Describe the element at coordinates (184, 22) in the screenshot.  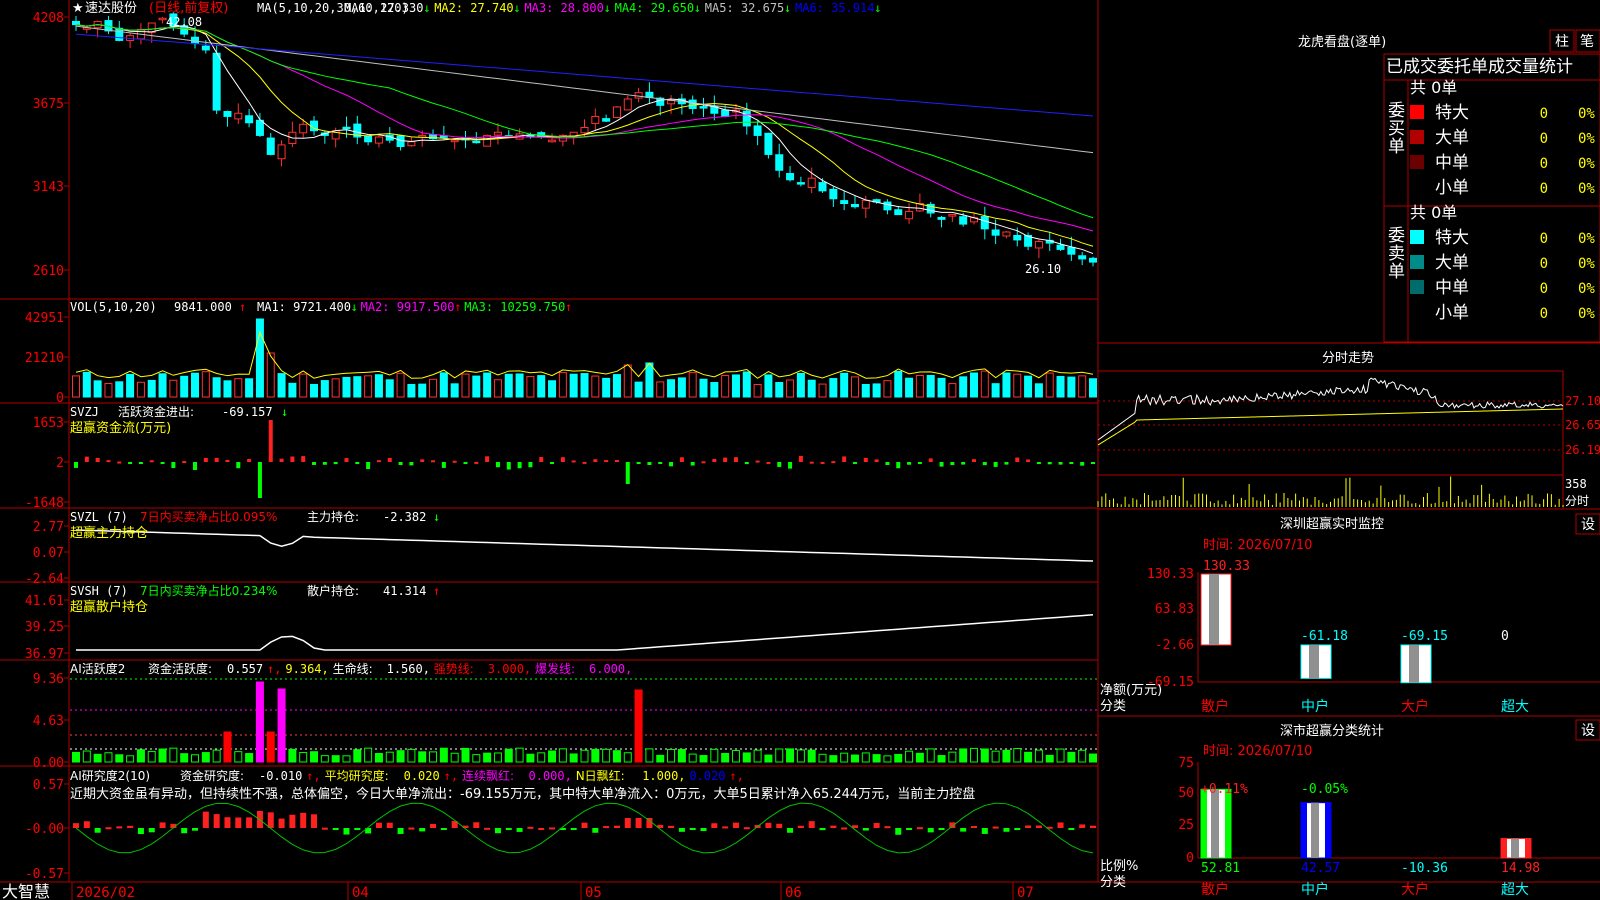
I see `high-price-label: 42.08` at that location.